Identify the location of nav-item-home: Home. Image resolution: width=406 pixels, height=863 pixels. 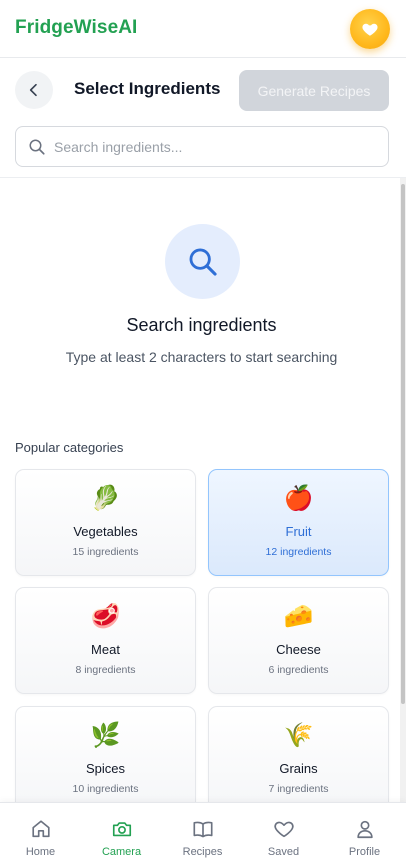
(40, 833).